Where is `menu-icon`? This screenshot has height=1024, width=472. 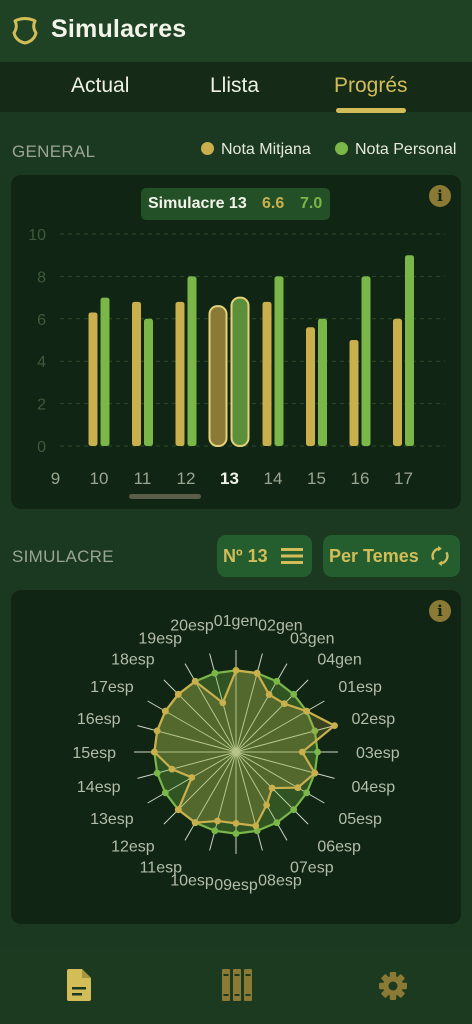 menu-icon is located at coordinates (292, 556).